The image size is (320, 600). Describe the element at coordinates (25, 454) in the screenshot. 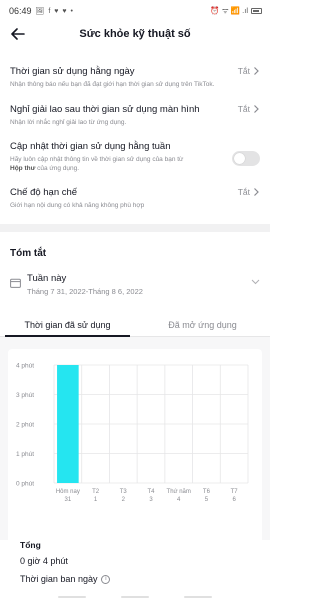

I see `y-tick-label: 1 phút` at that location.